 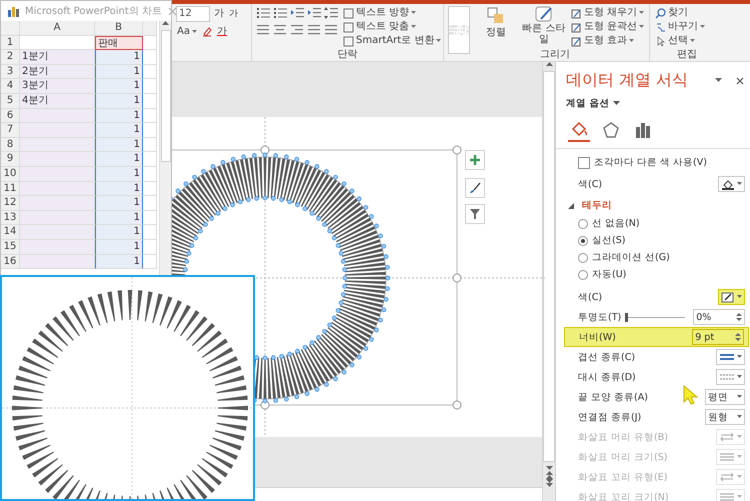 I want to click on paragraph-command: 텍스트 맞춤, so click(x=392, y=27).